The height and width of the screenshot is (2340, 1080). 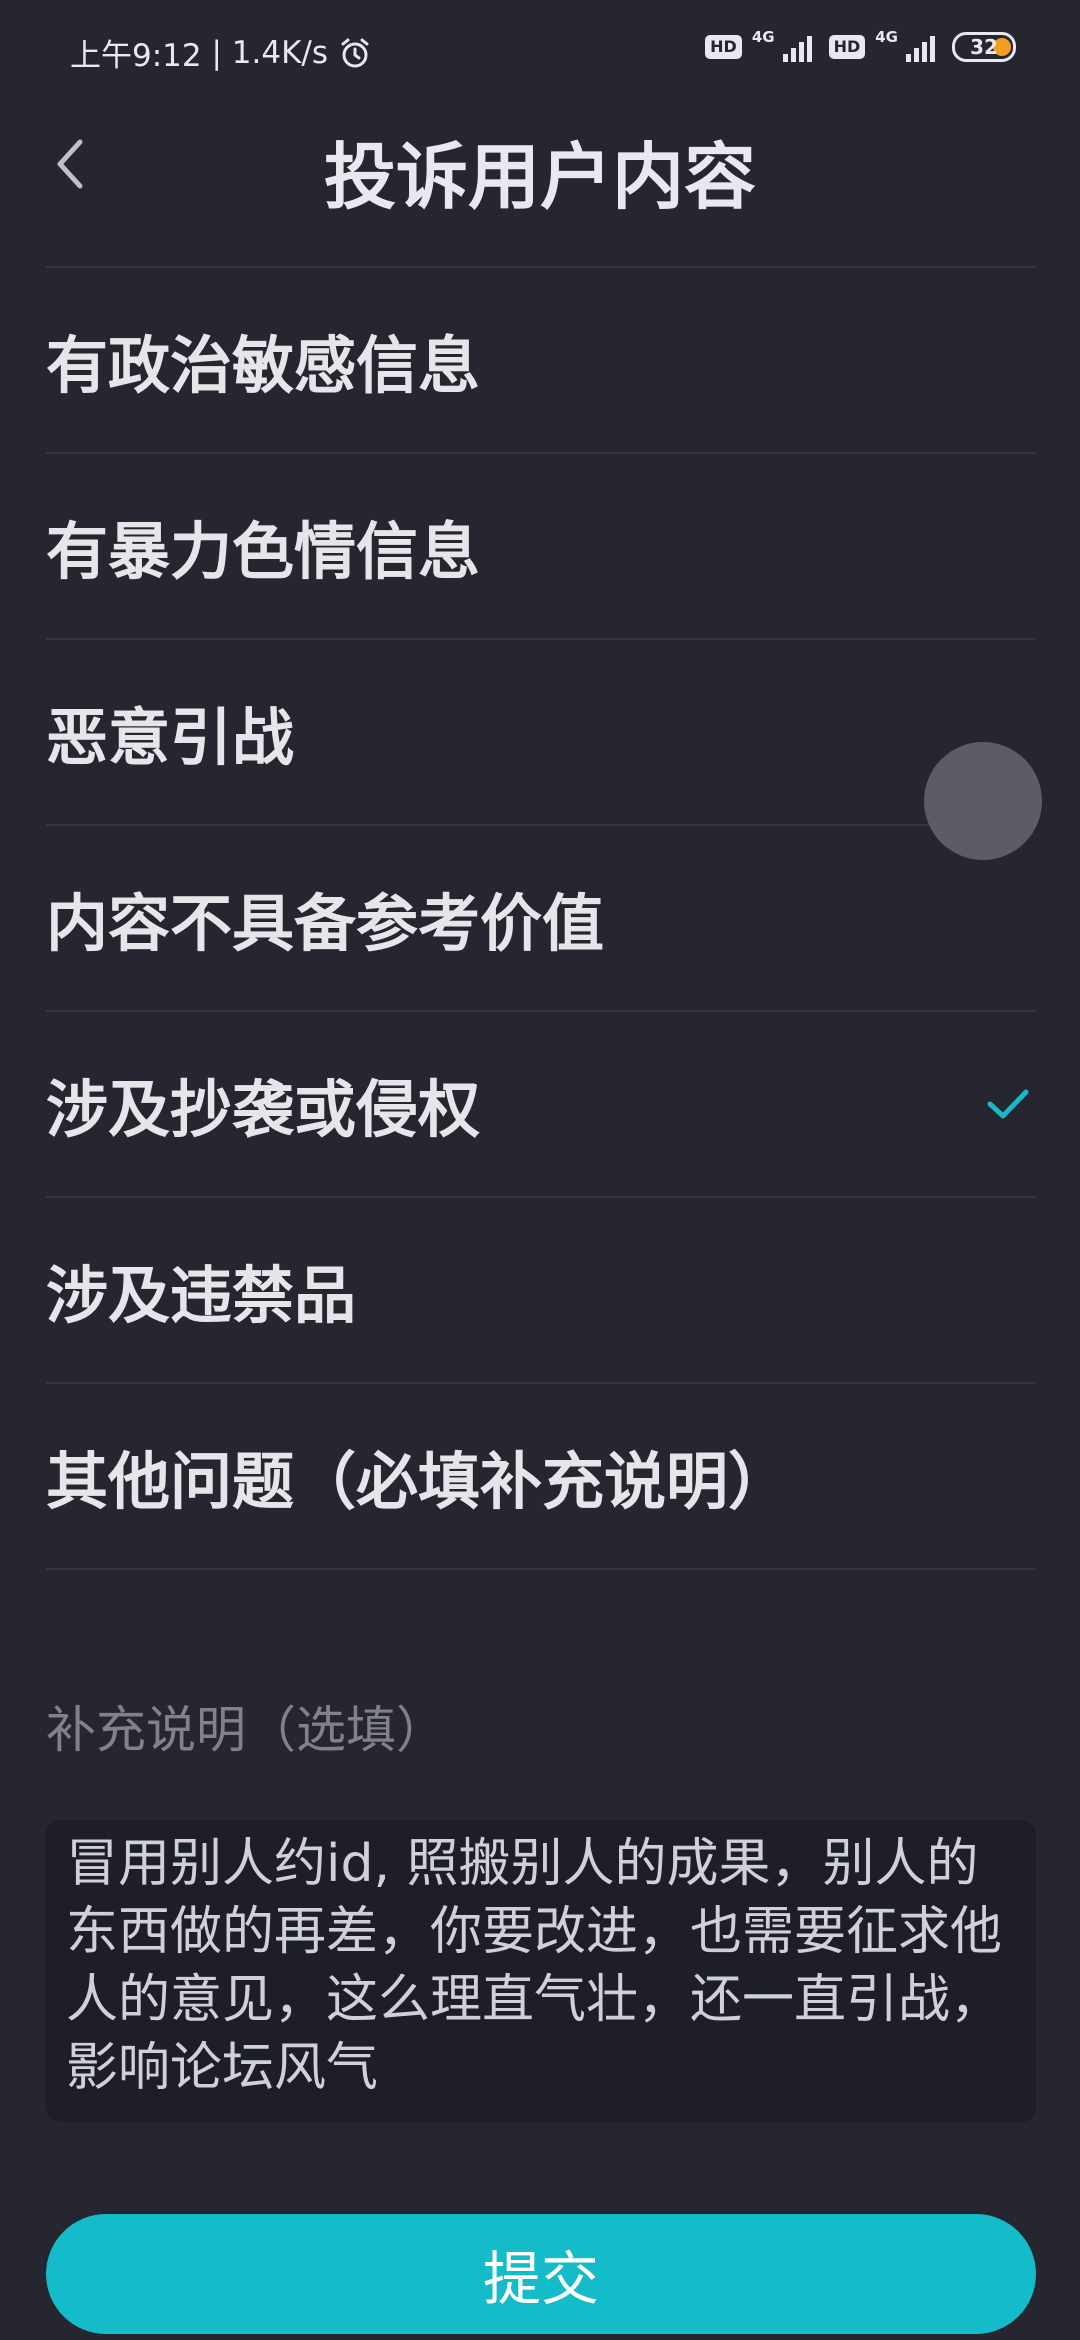 What do you see at coordinates (541, 1291) in the screenshot?
I see `reason-item: 涉及违禁品` at bounding box center [541, 1291].